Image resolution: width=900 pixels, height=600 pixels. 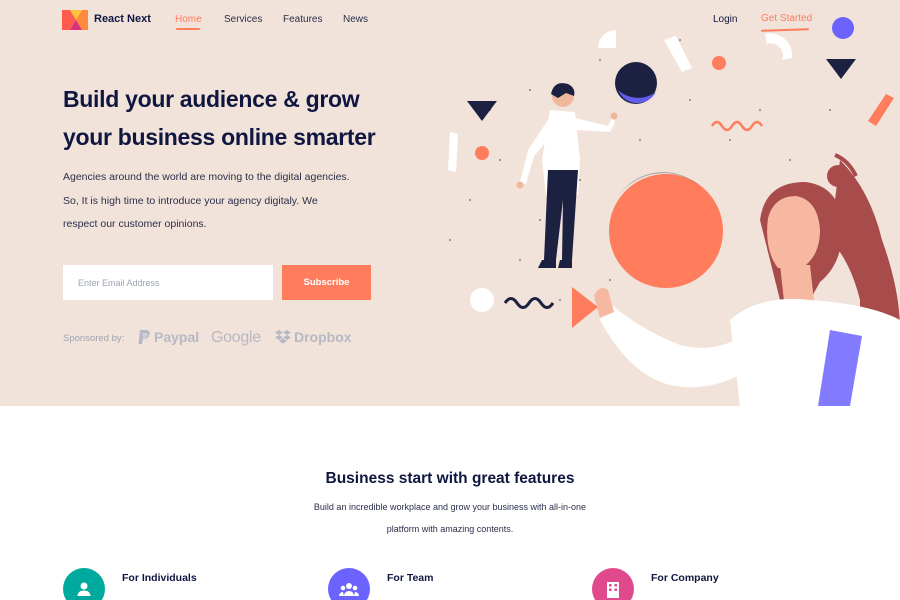 What do you see at coordinates (243, 19) in the screenshot?
I see `nav-services-link: Services` at bounding box center [243, 19].